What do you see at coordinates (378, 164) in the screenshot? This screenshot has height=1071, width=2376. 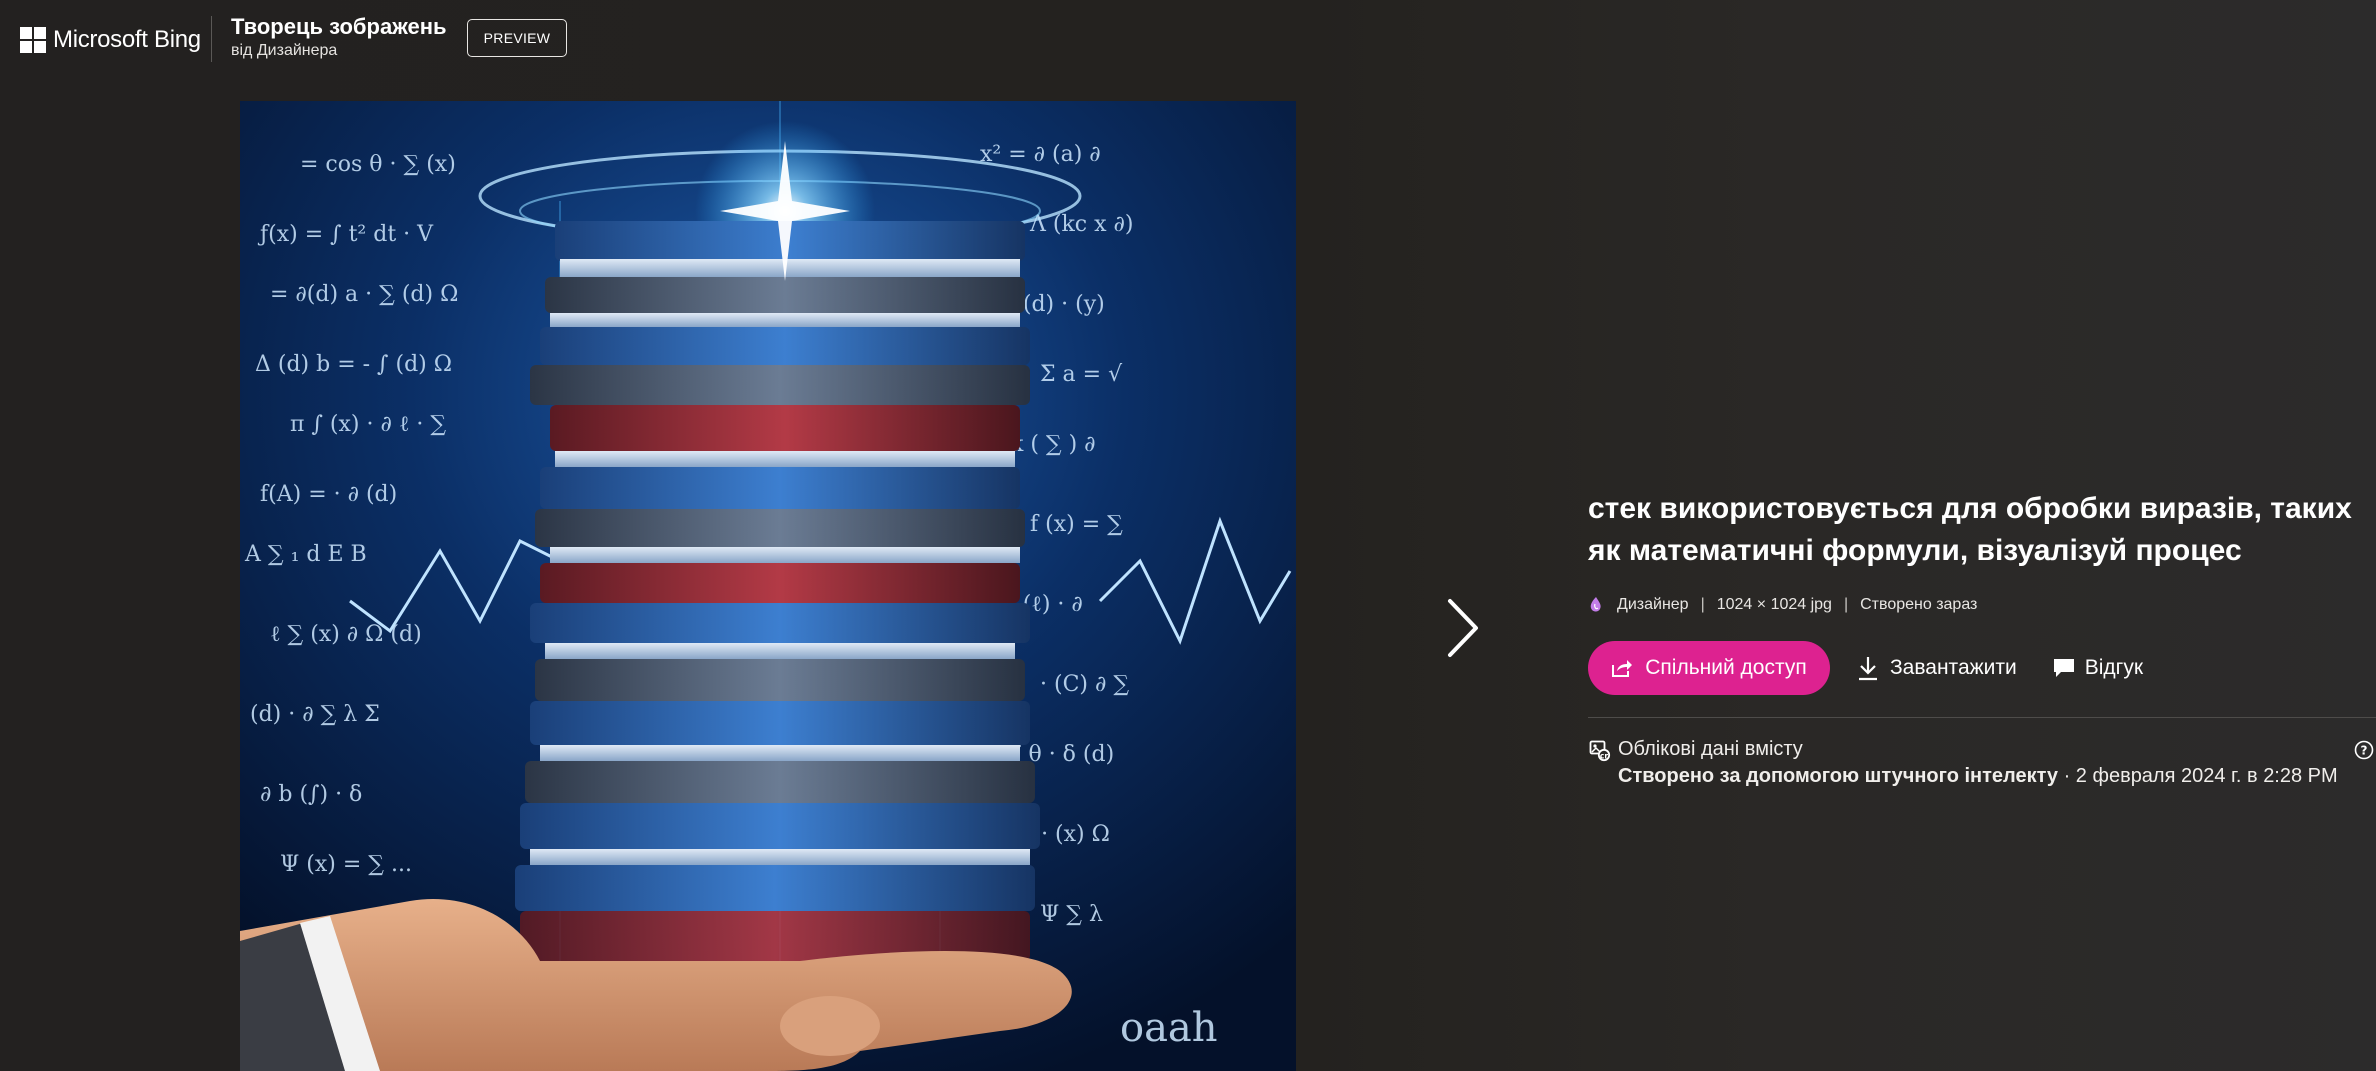 I see `svg-text: = cos θ · ∑ (x)` at bounding box center [378, 164].